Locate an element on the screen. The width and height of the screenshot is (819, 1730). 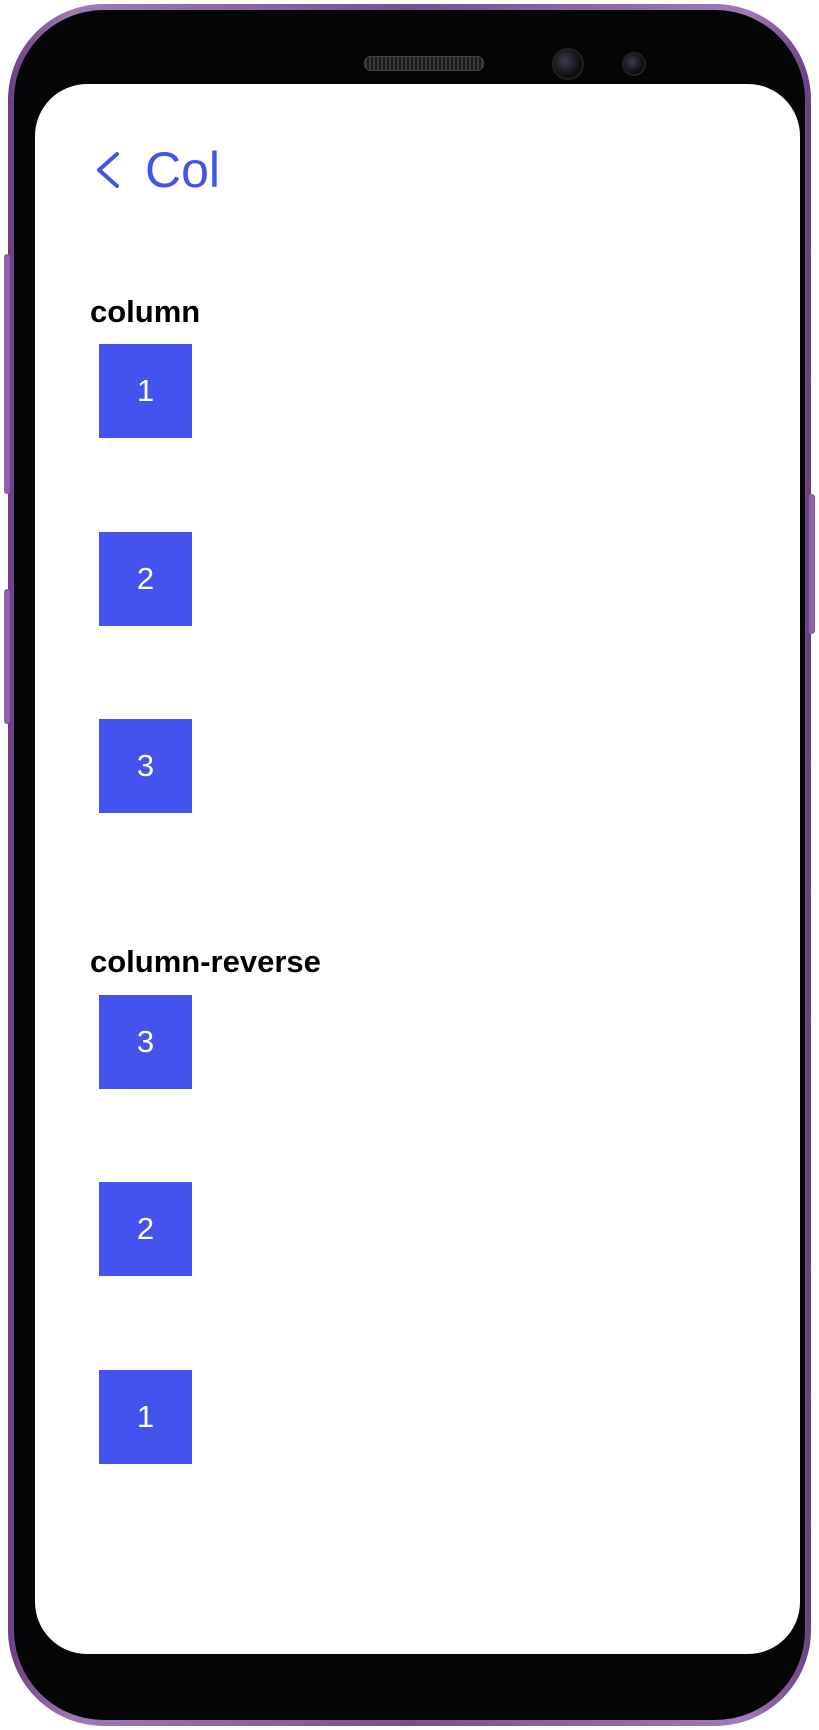
section-title-column-reverse: column-reverse is located at coordinates (205, 961).